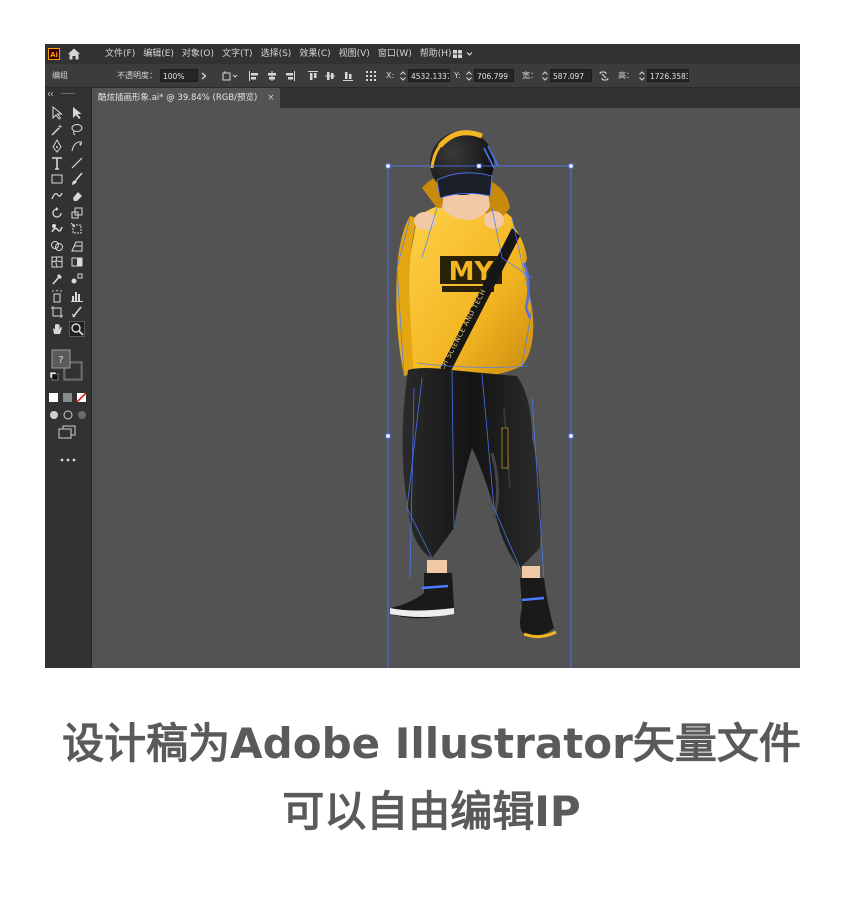 The width and height of the screenshot is (863, 900). I want to click on y-position-input: 706.799, so click(494, 75).